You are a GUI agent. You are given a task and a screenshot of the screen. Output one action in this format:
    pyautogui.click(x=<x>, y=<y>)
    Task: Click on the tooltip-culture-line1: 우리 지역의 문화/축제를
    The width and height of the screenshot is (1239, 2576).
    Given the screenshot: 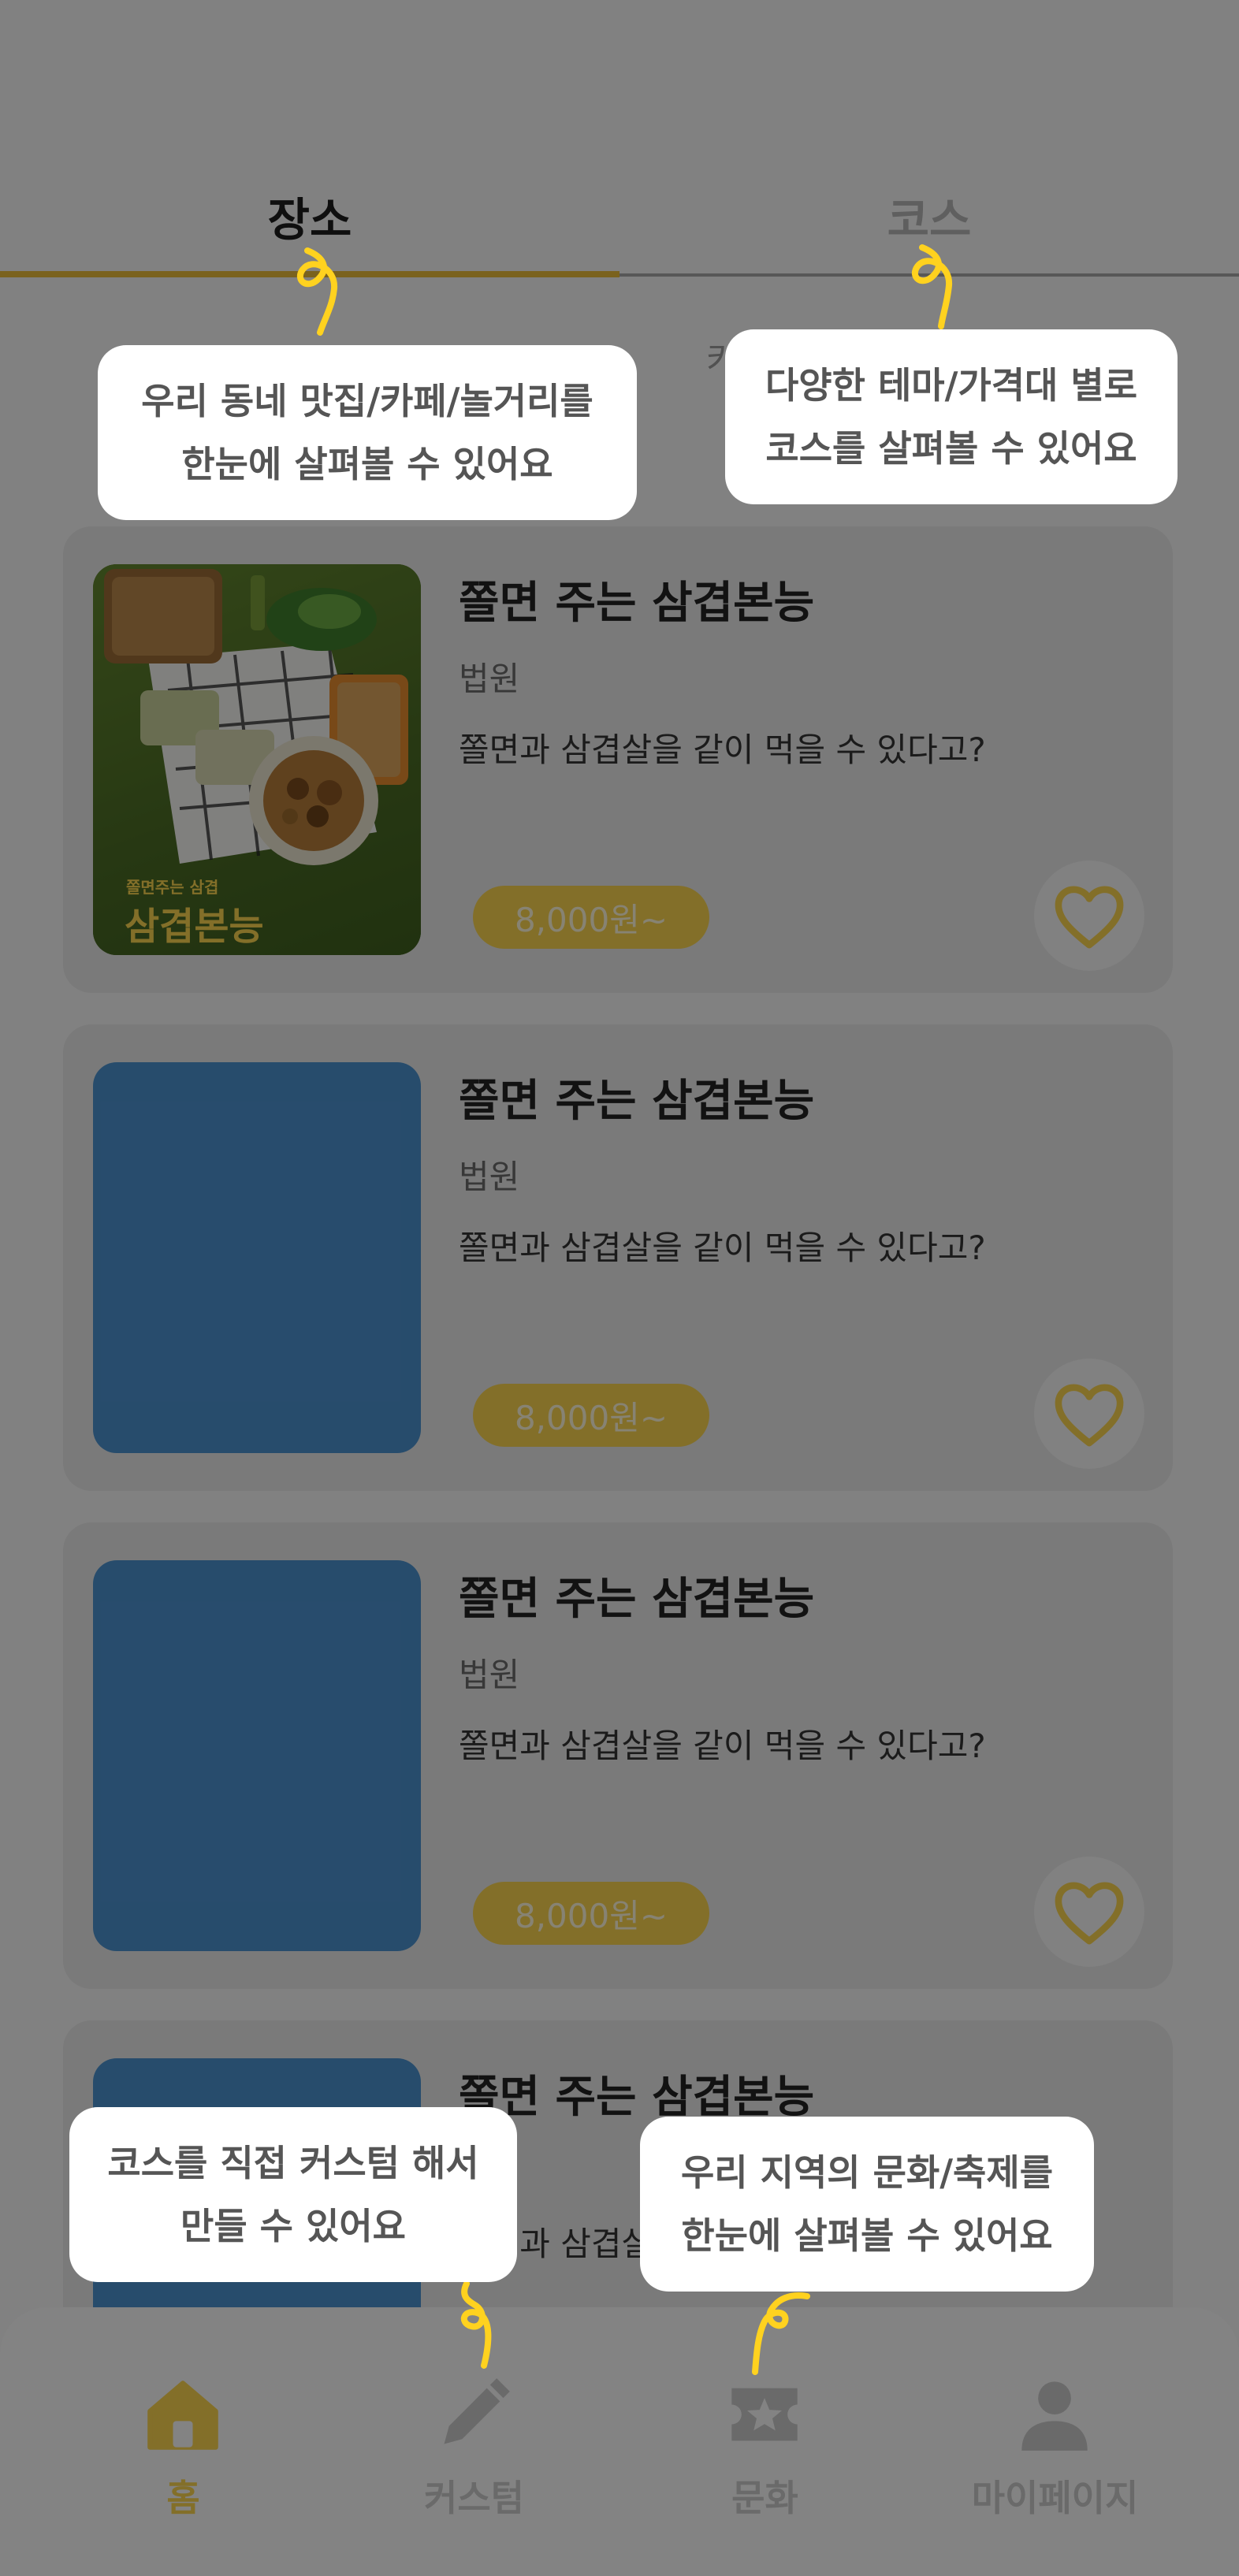 What is the action you would take?
    pyautogui.click(x=867, y=2172)
    